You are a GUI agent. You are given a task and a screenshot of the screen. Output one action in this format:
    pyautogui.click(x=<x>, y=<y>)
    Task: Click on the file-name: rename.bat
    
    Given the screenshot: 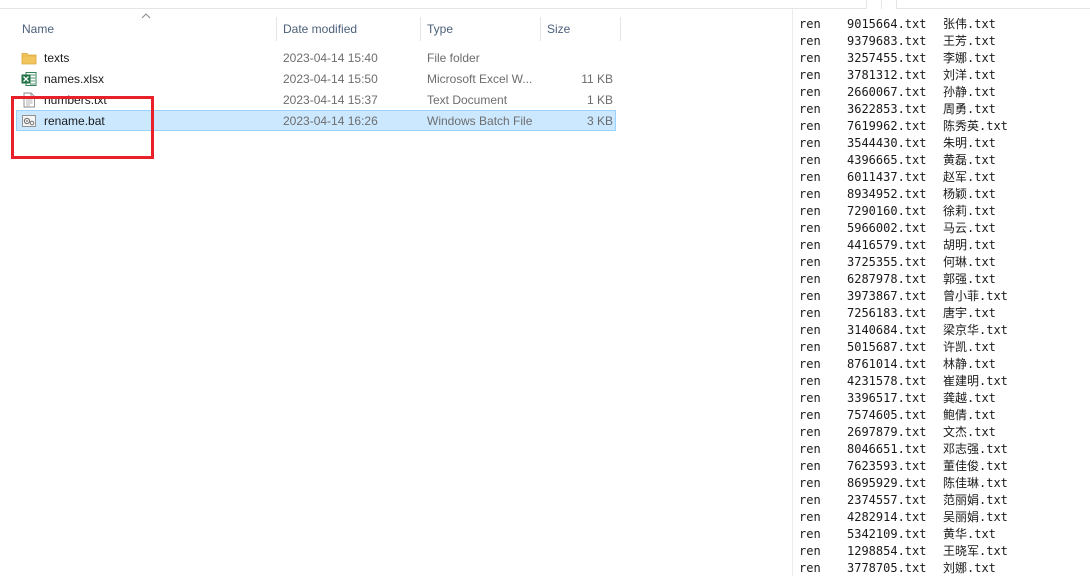 What is the action you would take?
    pyautogui.click(x=74, y=121)
    